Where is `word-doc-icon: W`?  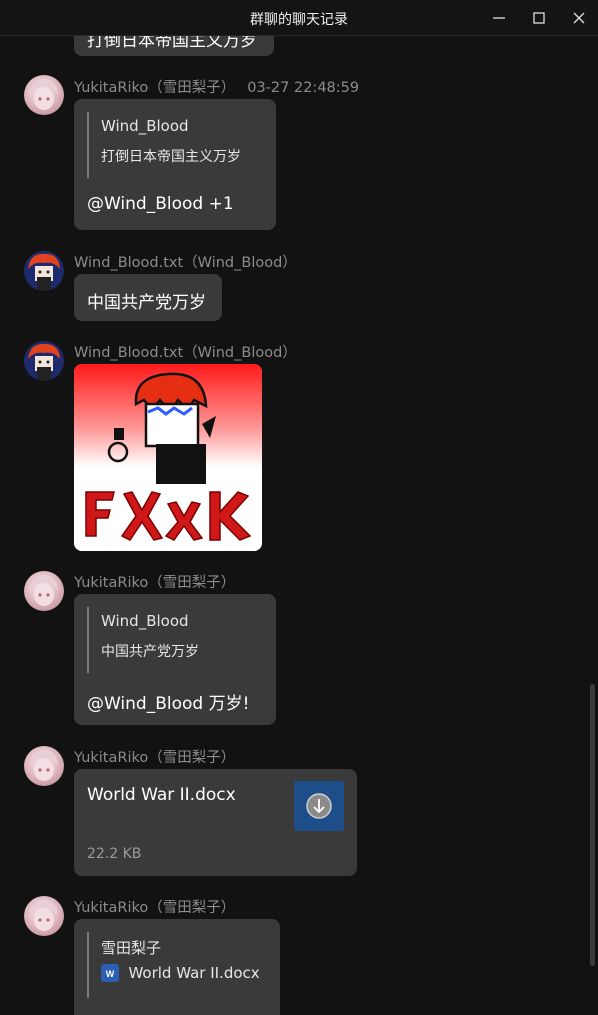
word-doc-icon: W is located at coordinates (110, 973).